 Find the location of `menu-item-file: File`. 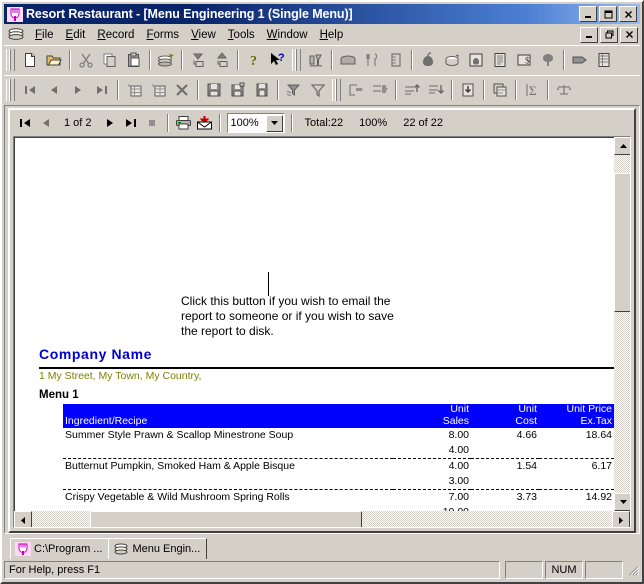

menu-item-file: File is located at coordinates (44, 35).